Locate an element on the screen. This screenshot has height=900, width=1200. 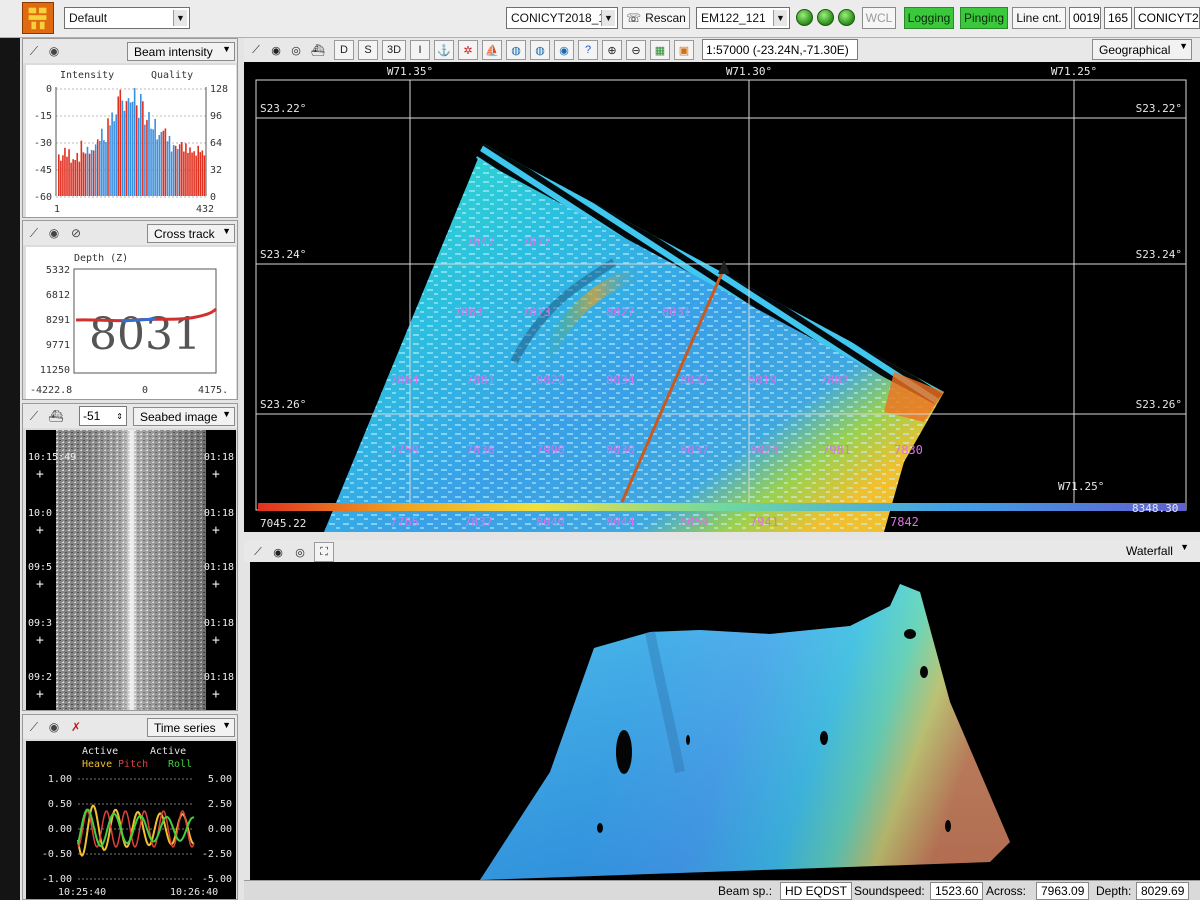
latitude-label-left: S23.22° is located at coordinates (283, 108).